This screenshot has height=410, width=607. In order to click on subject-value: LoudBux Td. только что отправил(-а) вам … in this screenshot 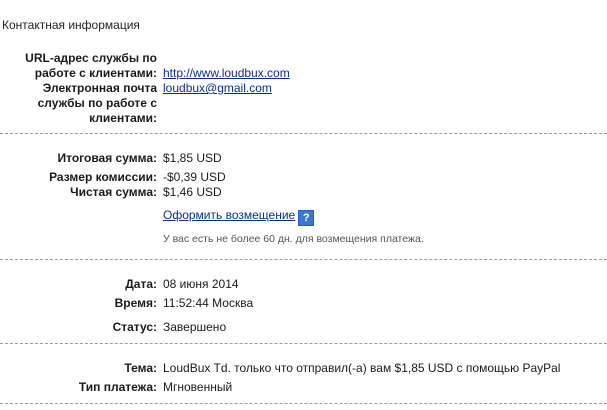, I will do `click(362, 368)`.